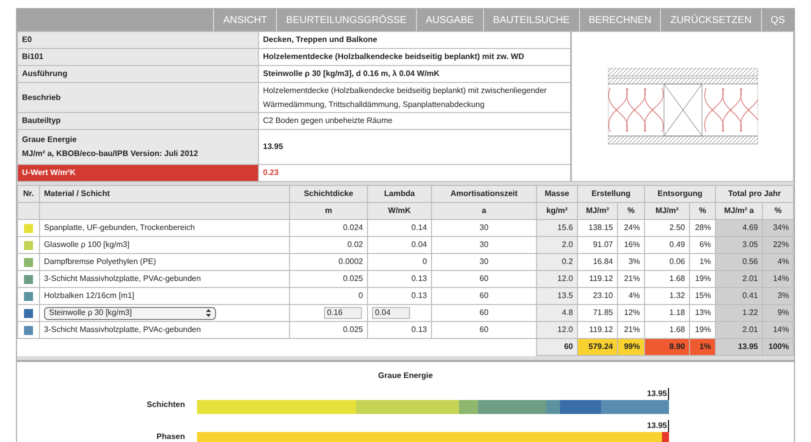 The width and height of the screenshot is (811, 442). Describe the element at coordinates (557, 193) in the screenshot. I see `column-header: Masse` at that location.